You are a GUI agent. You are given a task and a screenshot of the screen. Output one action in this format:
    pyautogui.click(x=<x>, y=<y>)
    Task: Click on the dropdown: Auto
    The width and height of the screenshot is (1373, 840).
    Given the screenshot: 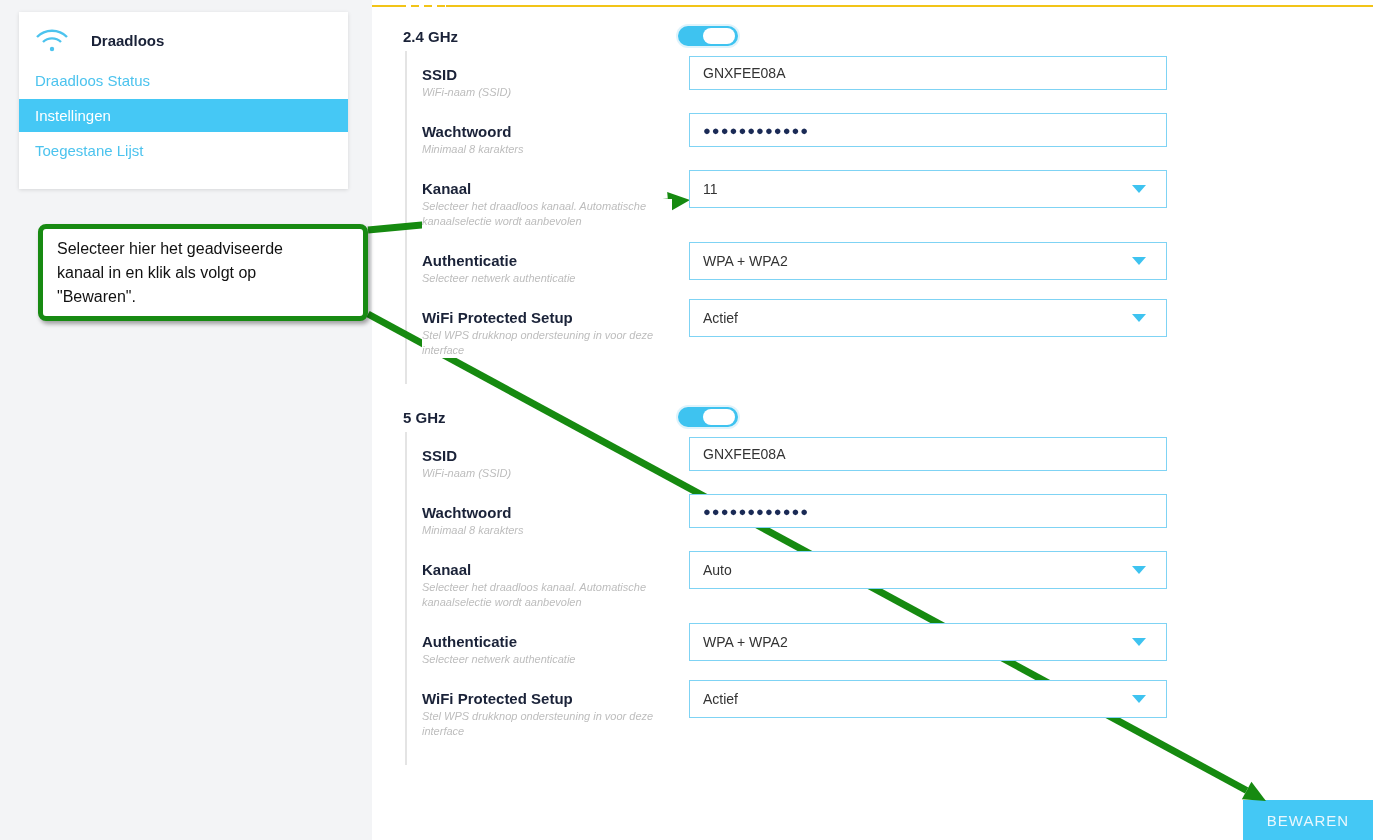 What is the action you would take?
    pyautogui.click(x=928, y=570)
    